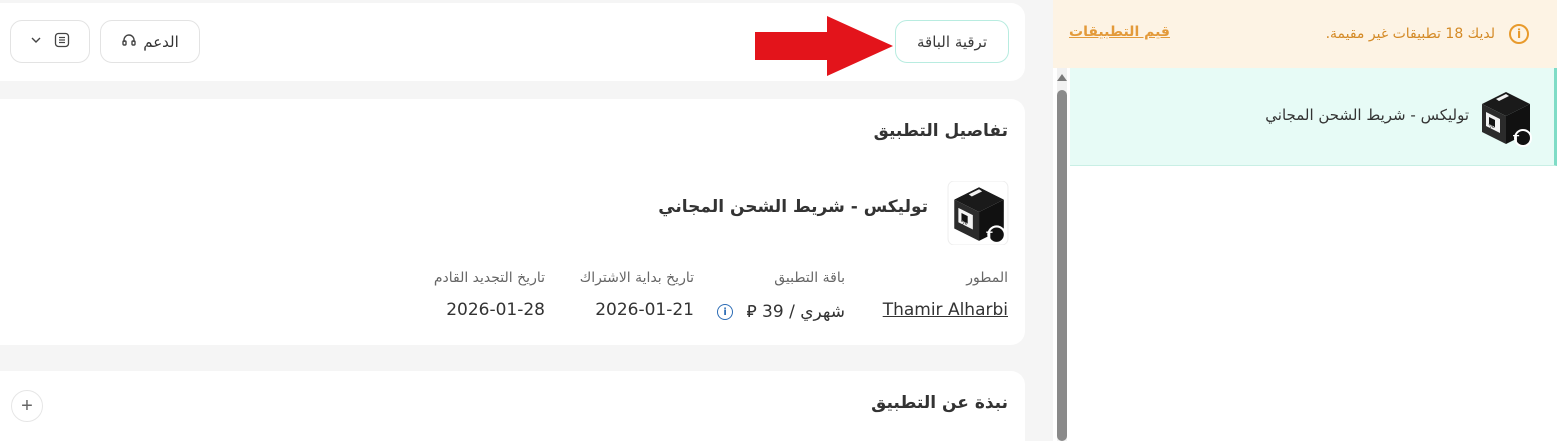 This screenshot has width=1557, height=441. I want to click on chevron-down-icon, so click(36, 42).